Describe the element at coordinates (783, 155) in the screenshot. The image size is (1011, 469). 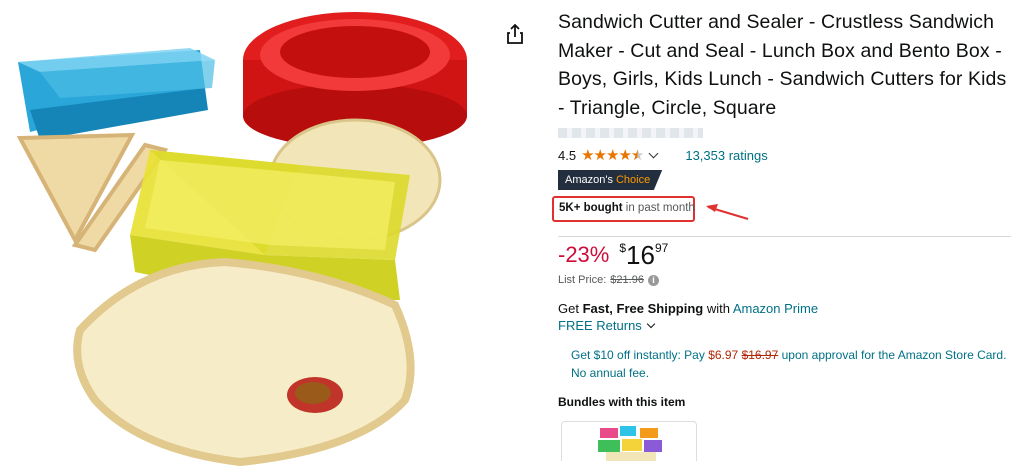
I see `rating-row: 4.5 ★ ★ ★ ★ ★ 13,353 ratings` at that location.